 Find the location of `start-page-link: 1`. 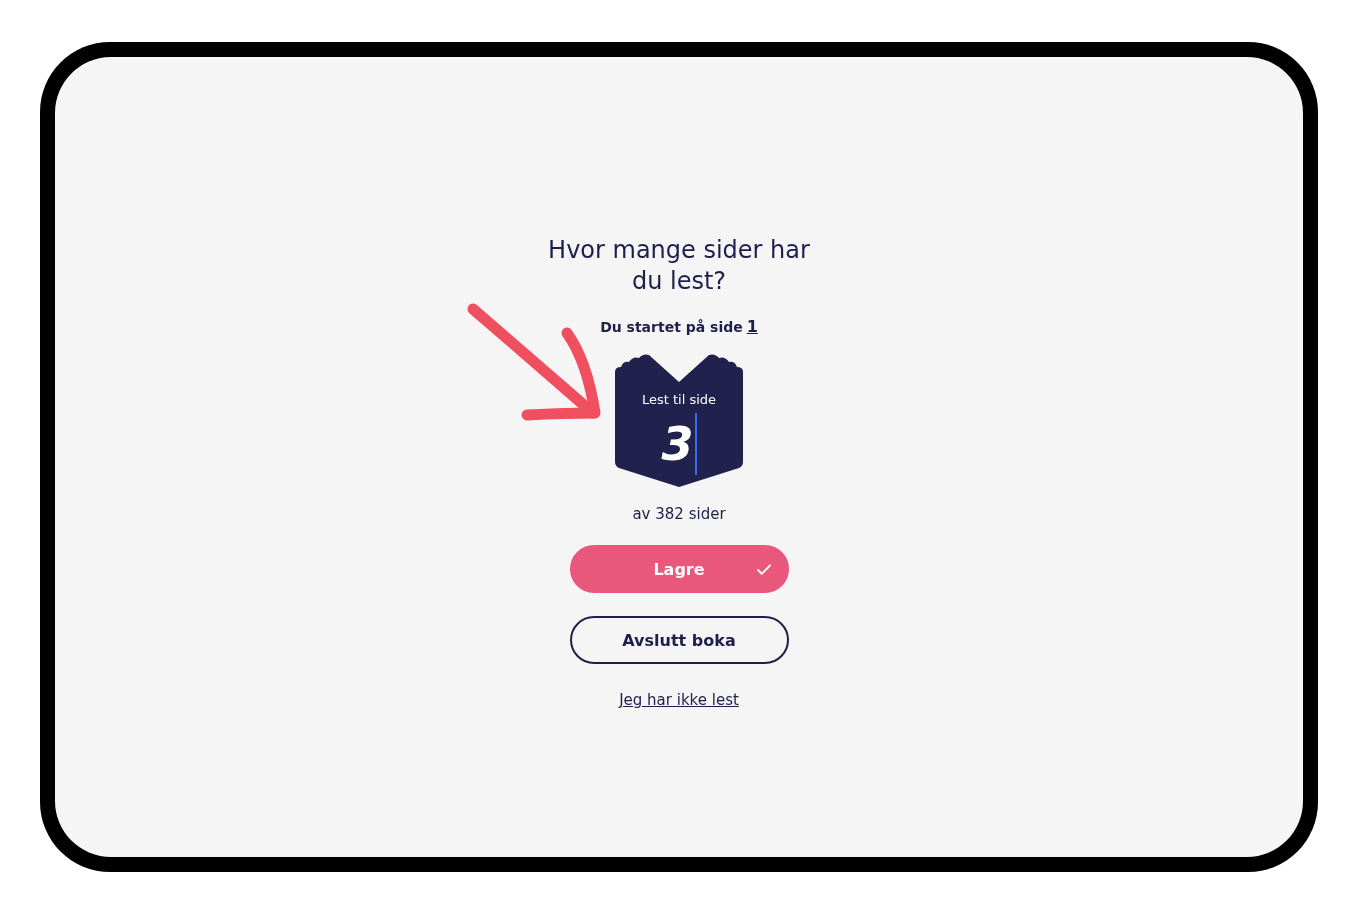

start-page-link: 1 is located at coordinates (752, 326).